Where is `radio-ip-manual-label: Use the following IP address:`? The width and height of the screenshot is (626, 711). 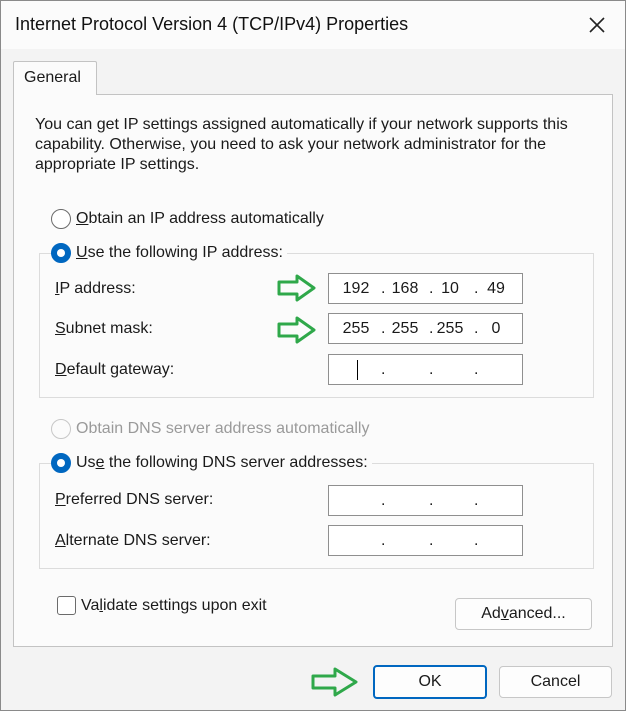
radio-ip-manual-label: Use the following IP address: is located at coordinates (179, 252).